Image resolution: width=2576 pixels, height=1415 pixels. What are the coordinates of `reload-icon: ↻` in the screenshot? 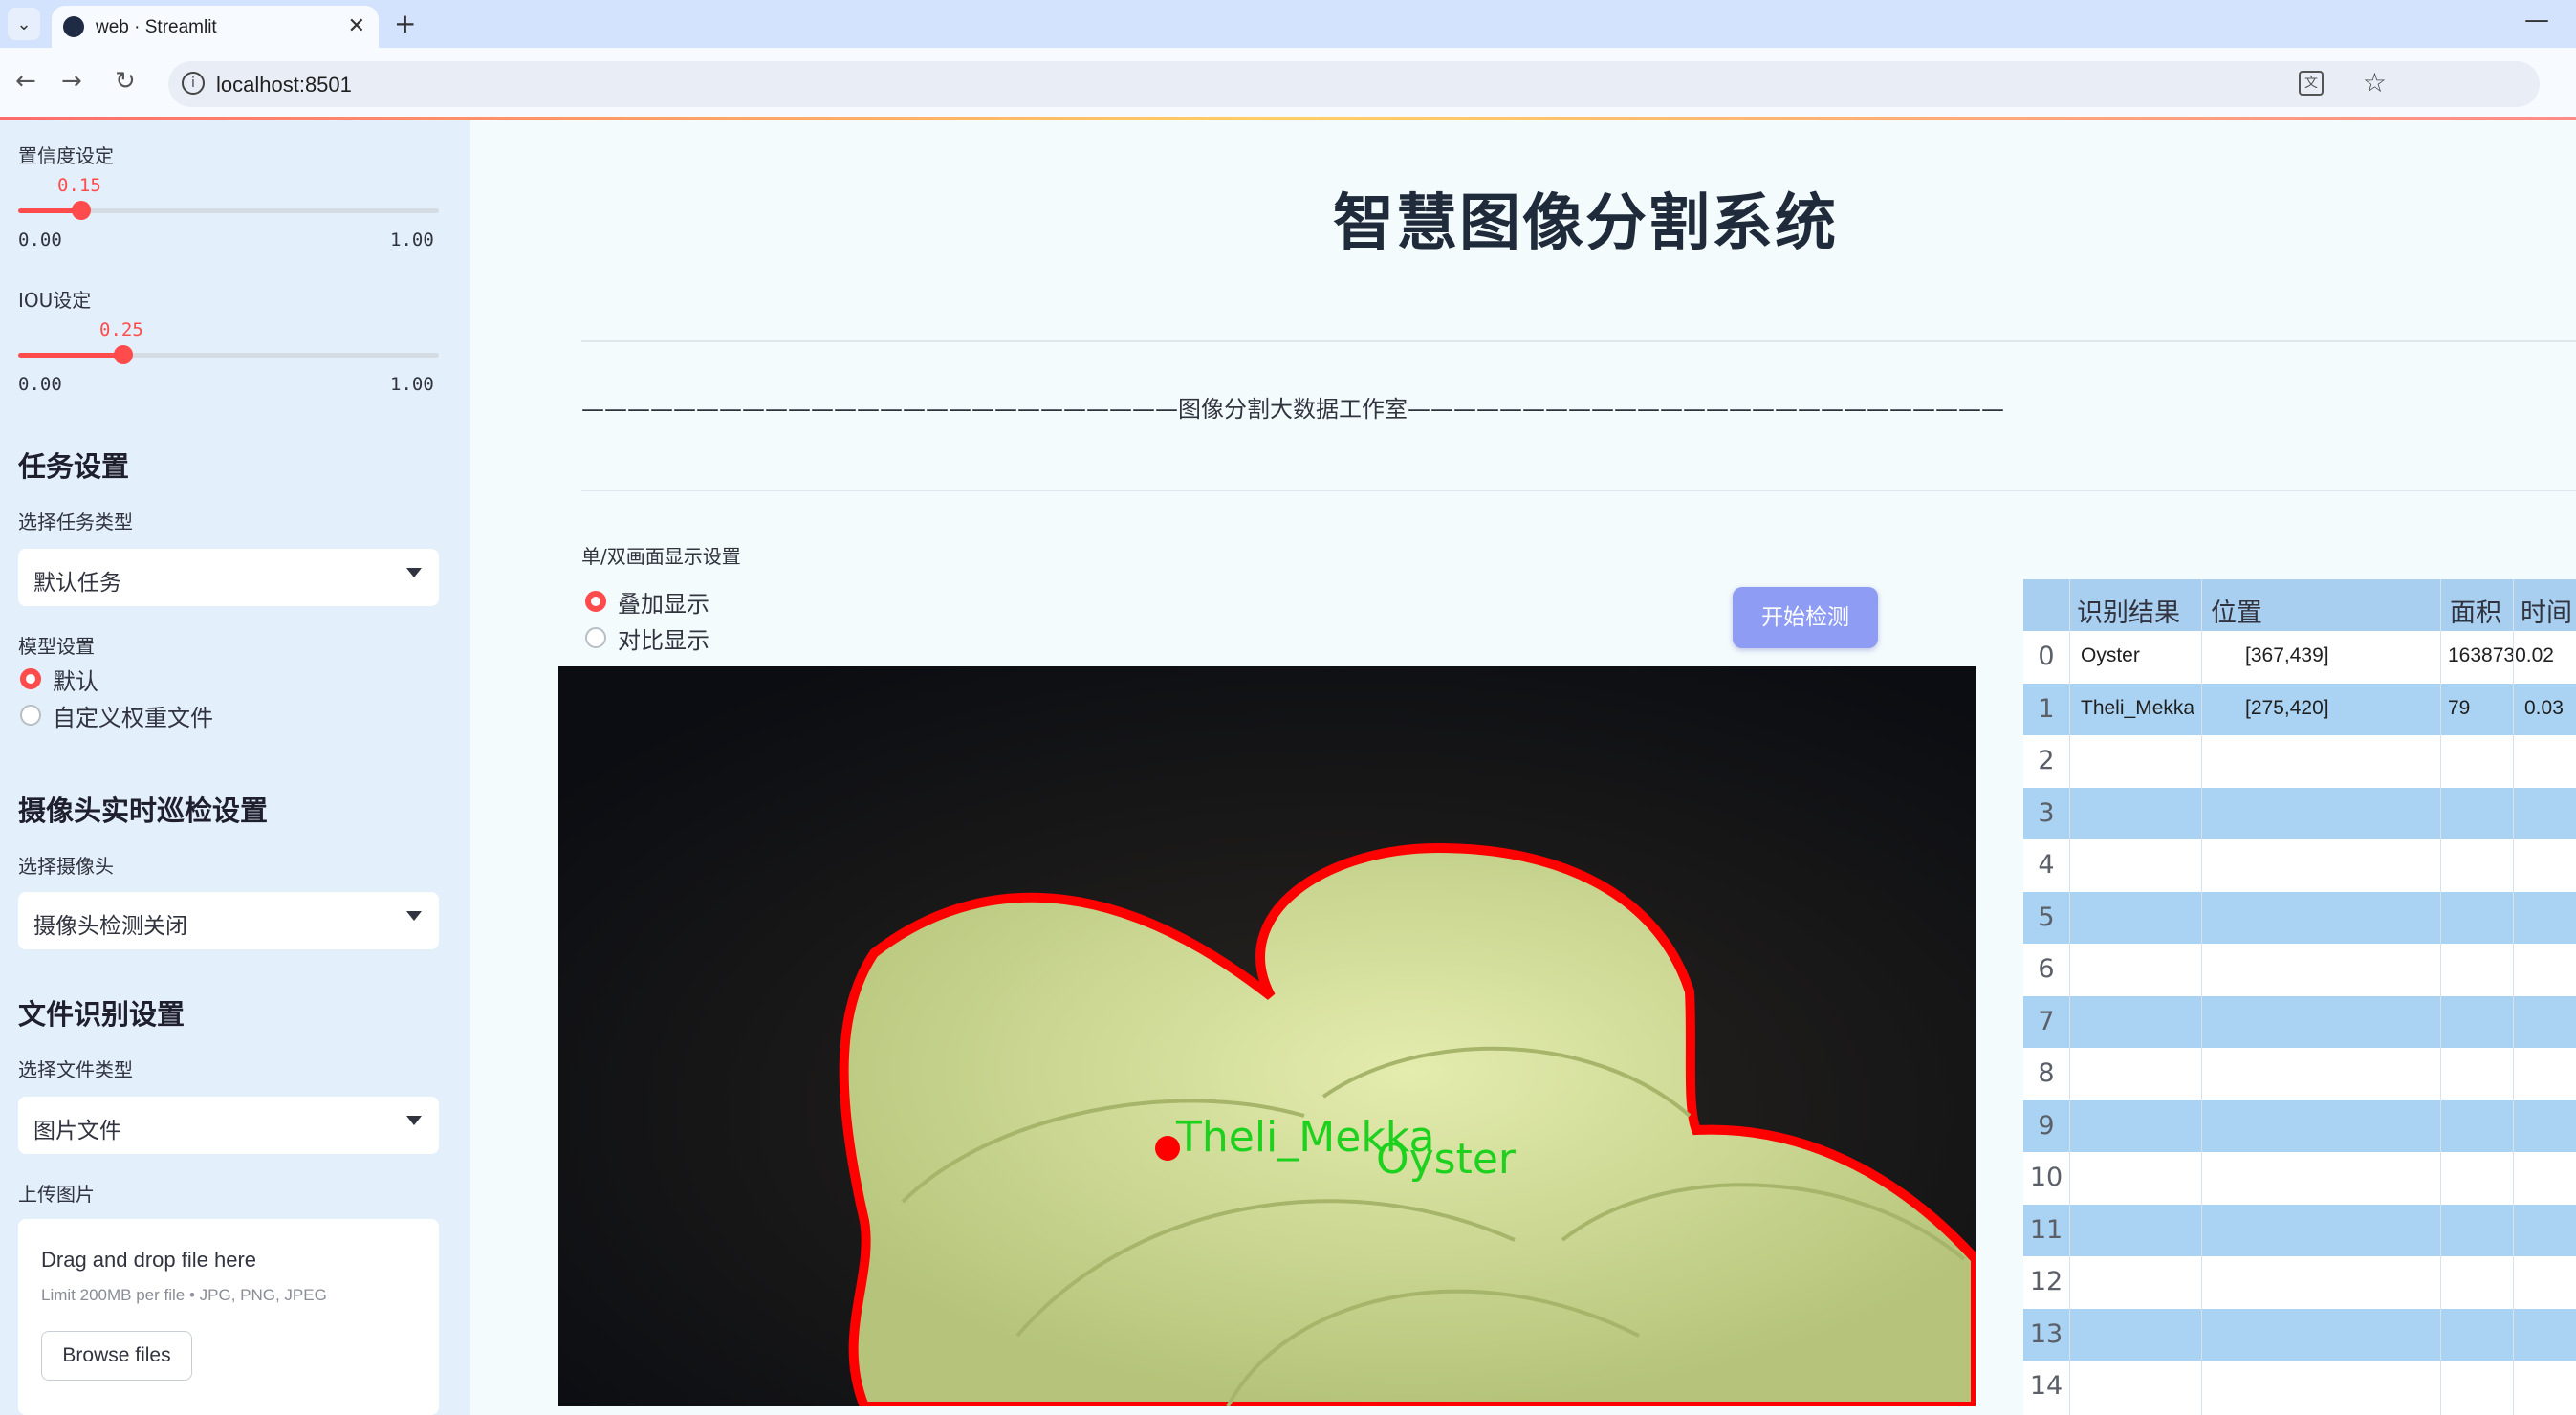 It's located at (125, 81).